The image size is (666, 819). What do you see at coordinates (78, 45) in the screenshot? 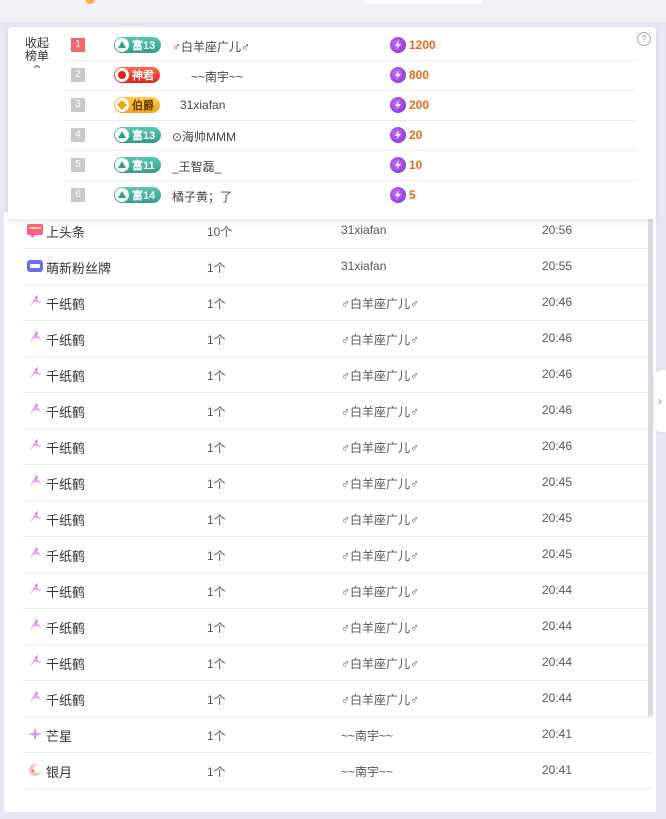
I see `rank-number: 1` at bounding box center [78, 45].